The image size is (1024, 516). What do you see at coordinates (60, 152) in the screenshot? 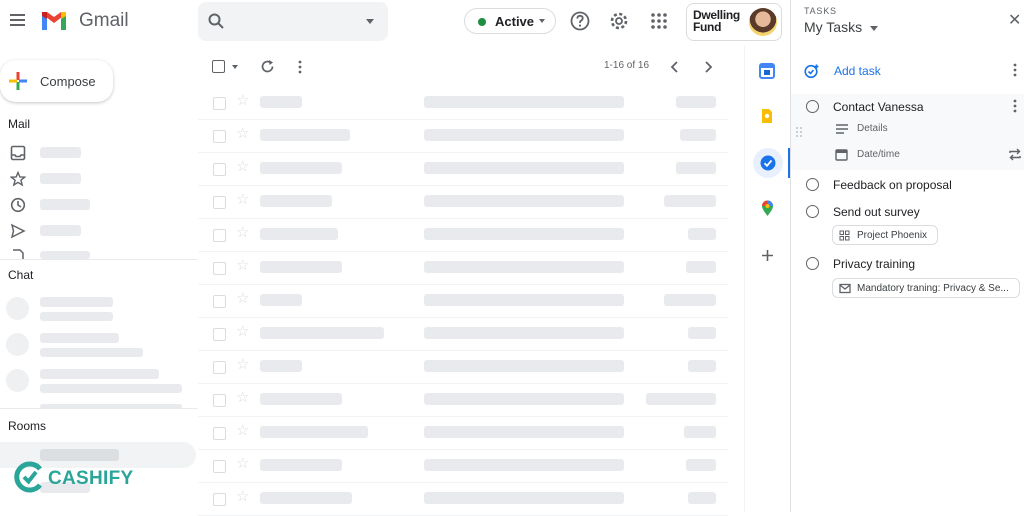
I see `sidebar-item-inbox` at bounding box center [60, 152].